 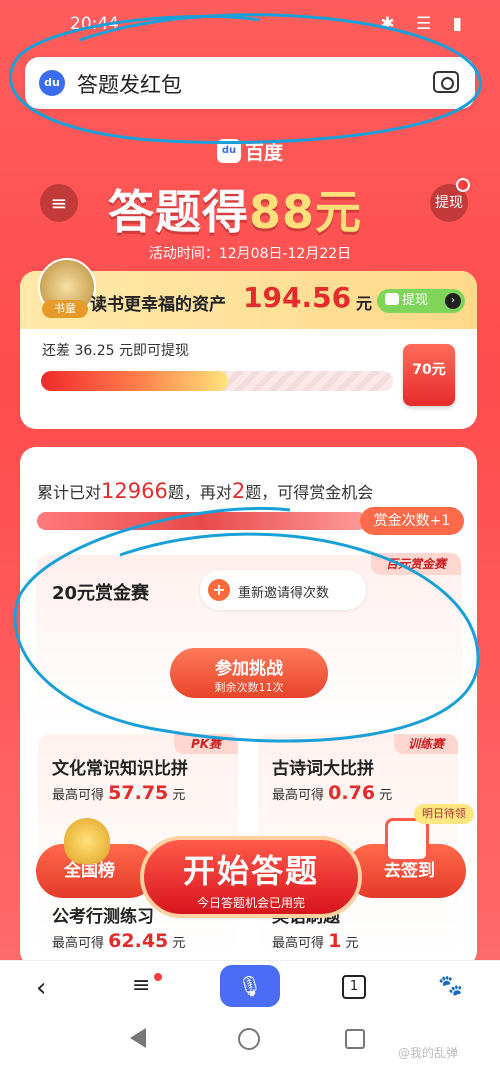 What do you see at coordinates (250, 871) in the screenshot?
I see `start-label: 开始答题` at bounding box center [250, 871].